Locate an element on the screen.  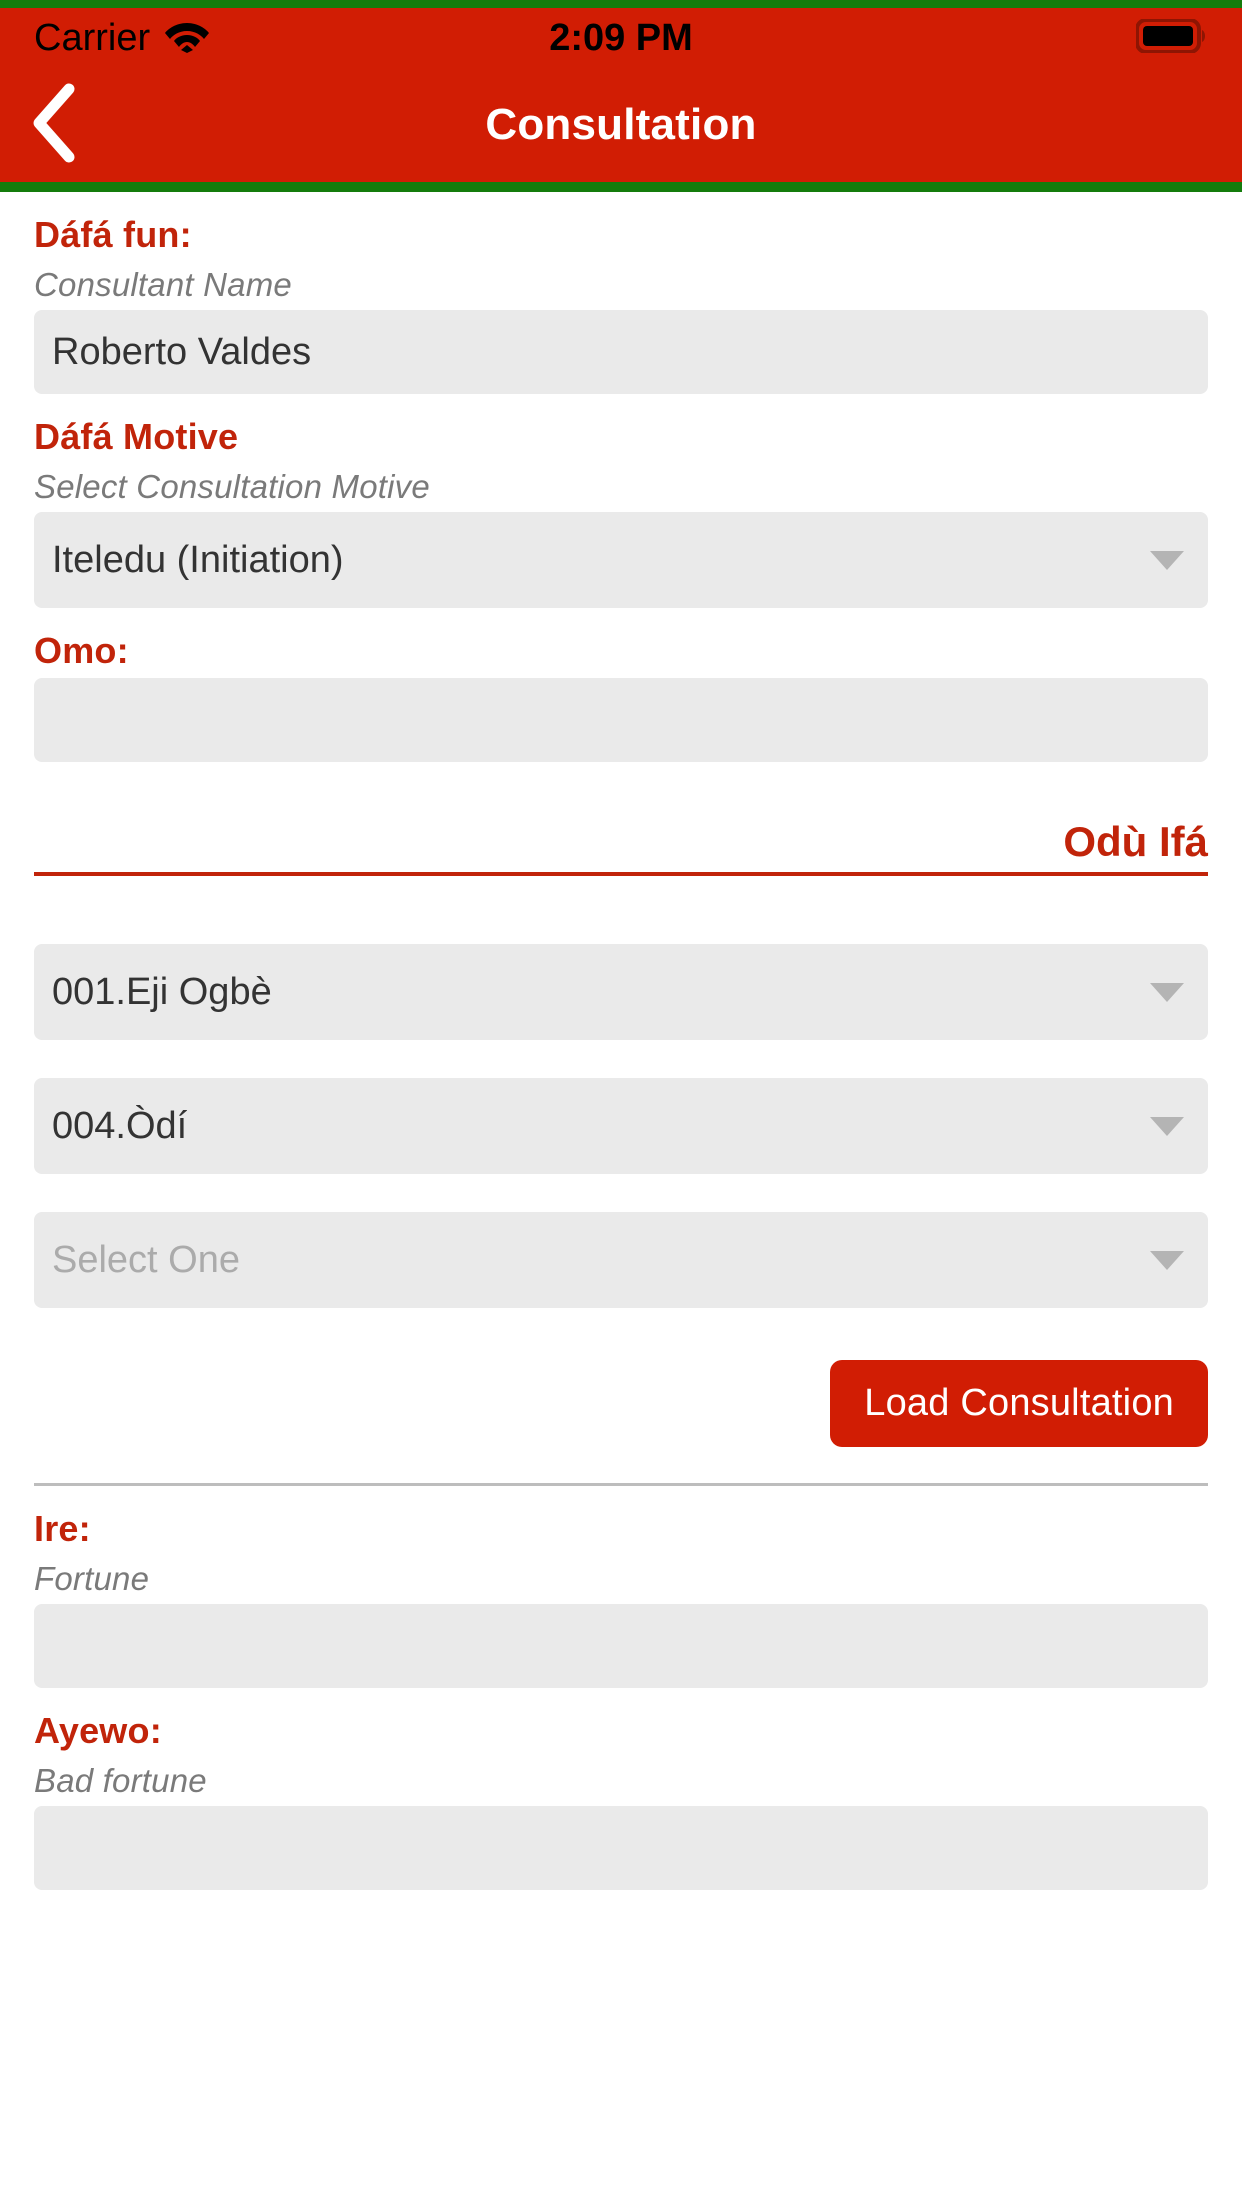
load-consultation-button: Load Consultation is located at coordinates (1019, 1403).